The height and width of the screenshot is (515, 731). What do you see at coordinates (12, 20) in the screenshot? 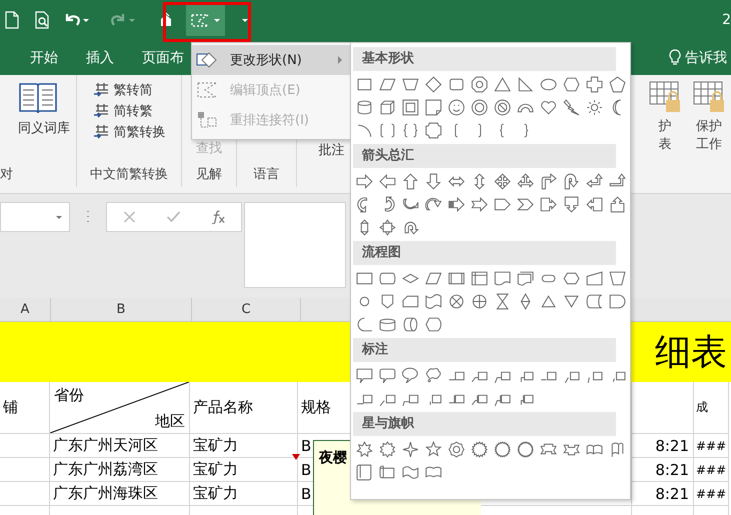
I see `new-document-icon` at bounding box center [12, 20].